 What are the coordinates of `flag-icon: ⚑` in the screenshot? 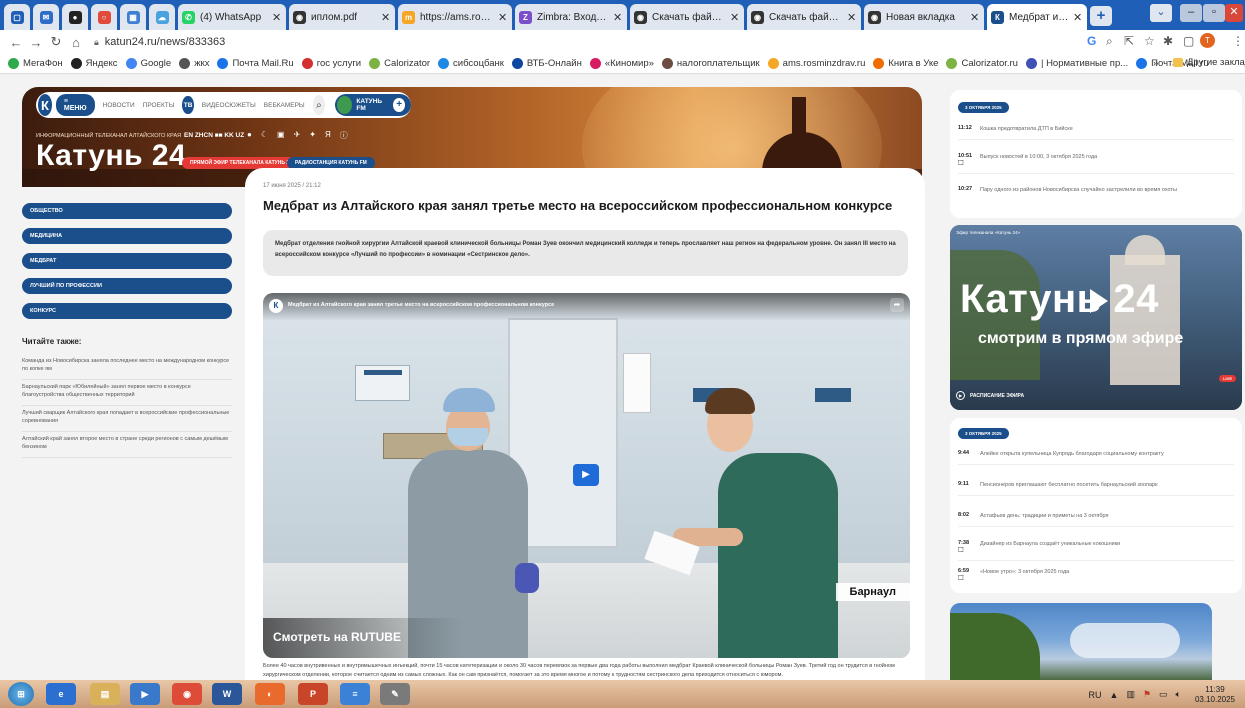 It's located at (1147, 694).